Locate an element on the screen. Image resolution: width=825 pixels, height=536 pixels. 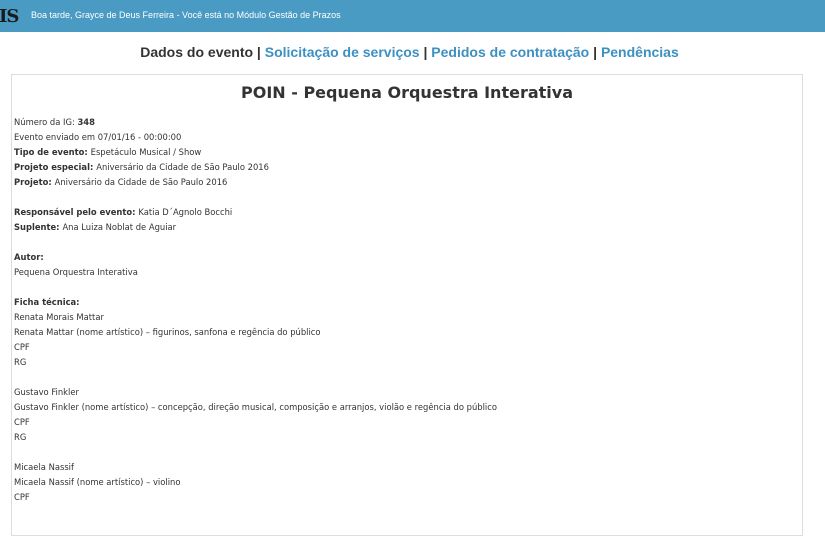
member-name: Renata Morais Mattar is located at coordinates (59, 317).